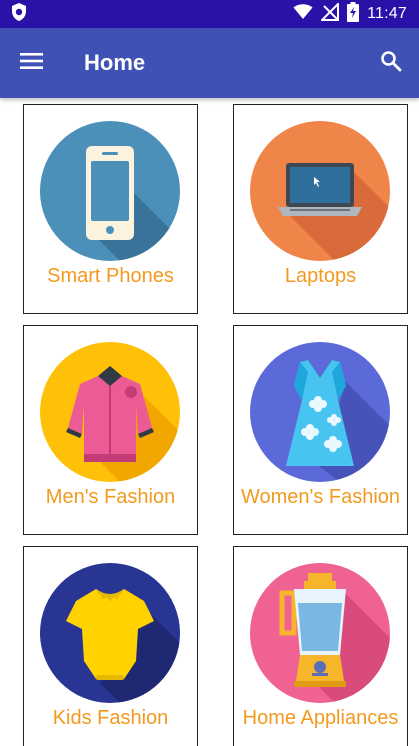 This screenshot has height=746, width=419. Describe the element at coordinates (303, 14) in the screenshot. I see `wifi-icon` at that location.